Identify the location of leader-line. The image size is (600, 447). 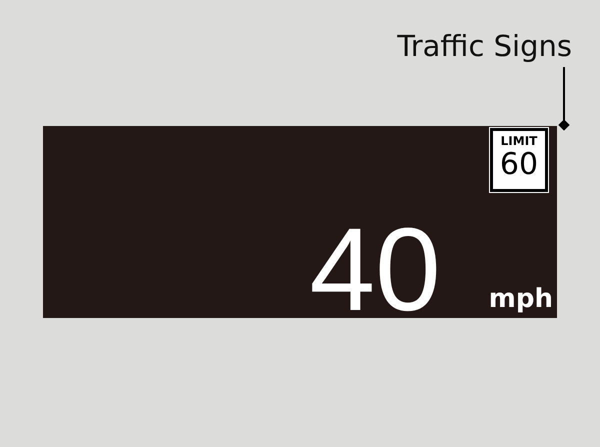
(564, 100).